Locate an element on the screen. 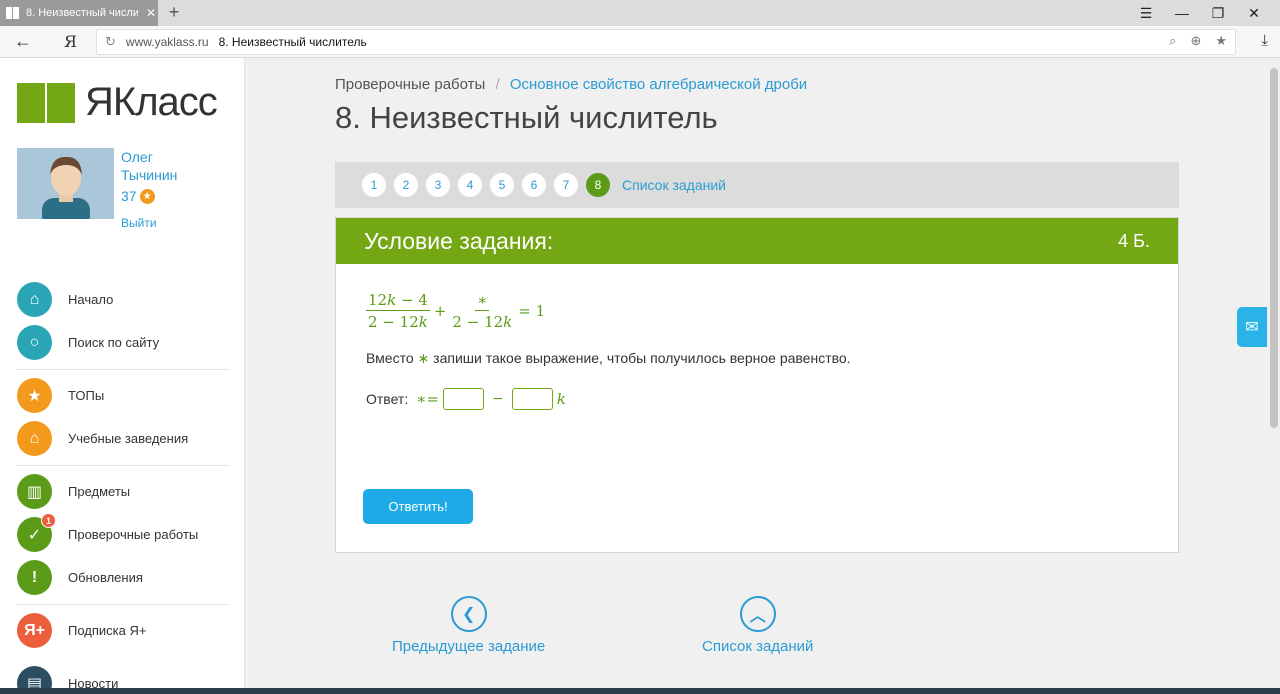 The image size is (1280, 694). sidebar-item-label: Учебные заведения is located at coordinates (128, 438).